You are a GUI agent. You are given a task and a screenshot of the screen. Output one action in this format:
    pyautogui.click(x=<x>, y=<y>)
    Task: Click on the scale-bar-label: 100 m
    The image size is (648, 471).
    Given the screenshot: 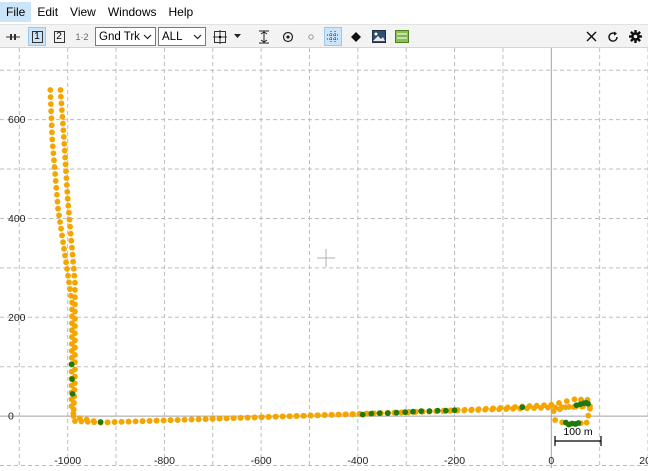 What is the action you would take?
    pyautogui.click(x=577, y=432)
    